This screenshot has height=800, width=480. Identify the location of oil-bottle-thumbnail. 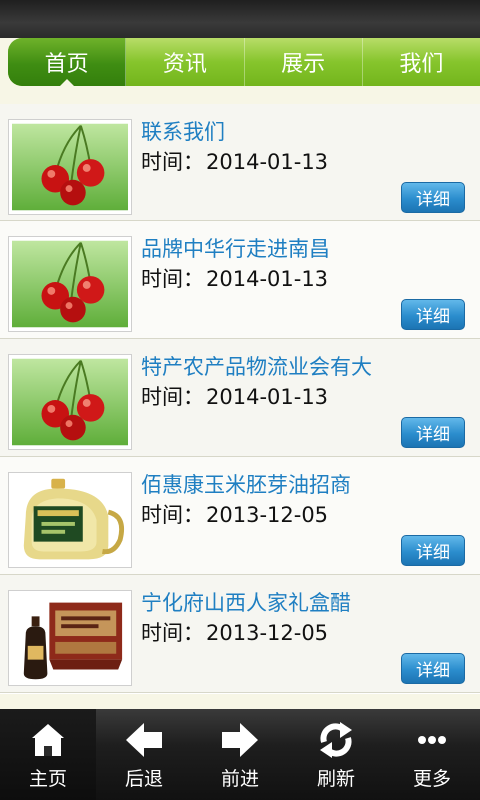
(70, 520).